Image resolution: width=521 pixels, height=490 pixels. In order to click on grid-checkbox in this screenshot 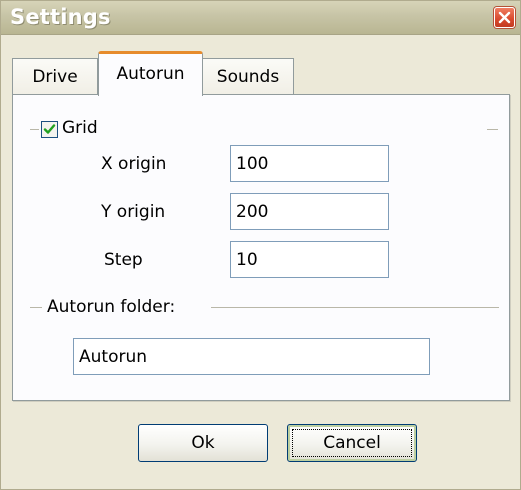, I will do `click(49, 129)`.